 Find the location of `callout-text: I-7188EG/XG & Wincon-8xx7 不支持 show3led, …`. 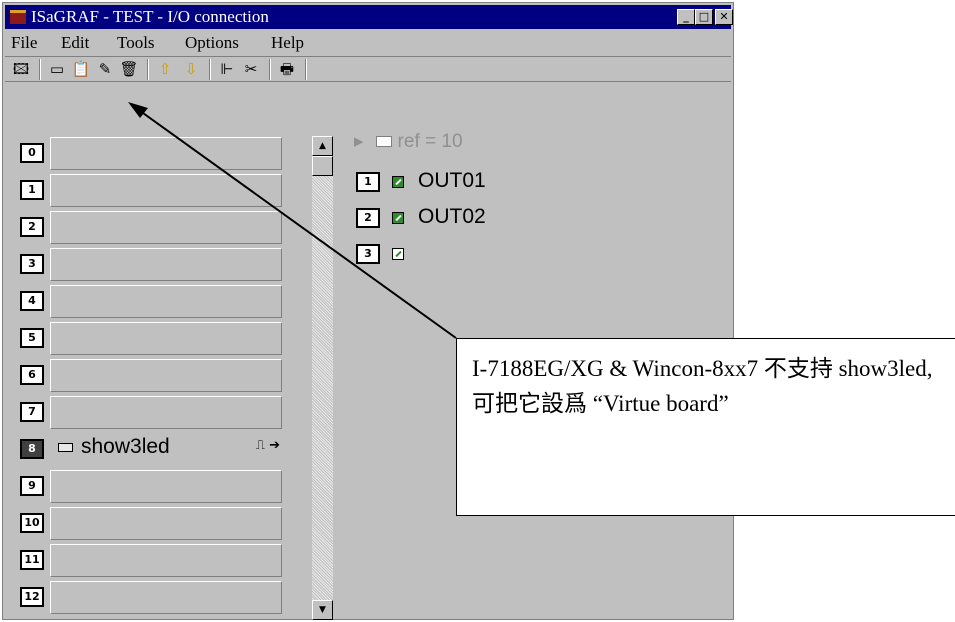

callout-text: I-7188EG/XG & Wincon-8xx7 不支持 show3led, … is located at coordinates (702, 386).